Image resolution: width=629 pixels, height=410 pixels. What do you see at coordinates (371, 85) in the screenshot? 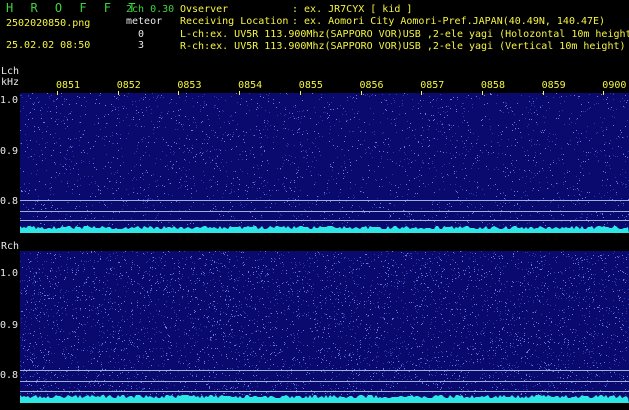
I see `time-tick-label: 0856` at bounding box center [371, 85].